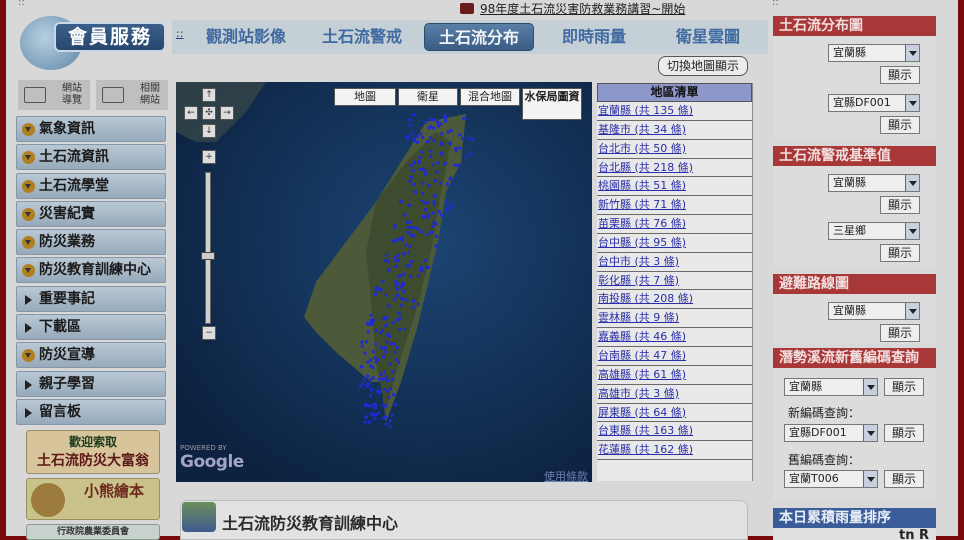 The image size is (964, 540). Describe the element at coordinates (674, 149) in the screenshot. I see `region-link: 台北市 (共 50 條)` at that location.